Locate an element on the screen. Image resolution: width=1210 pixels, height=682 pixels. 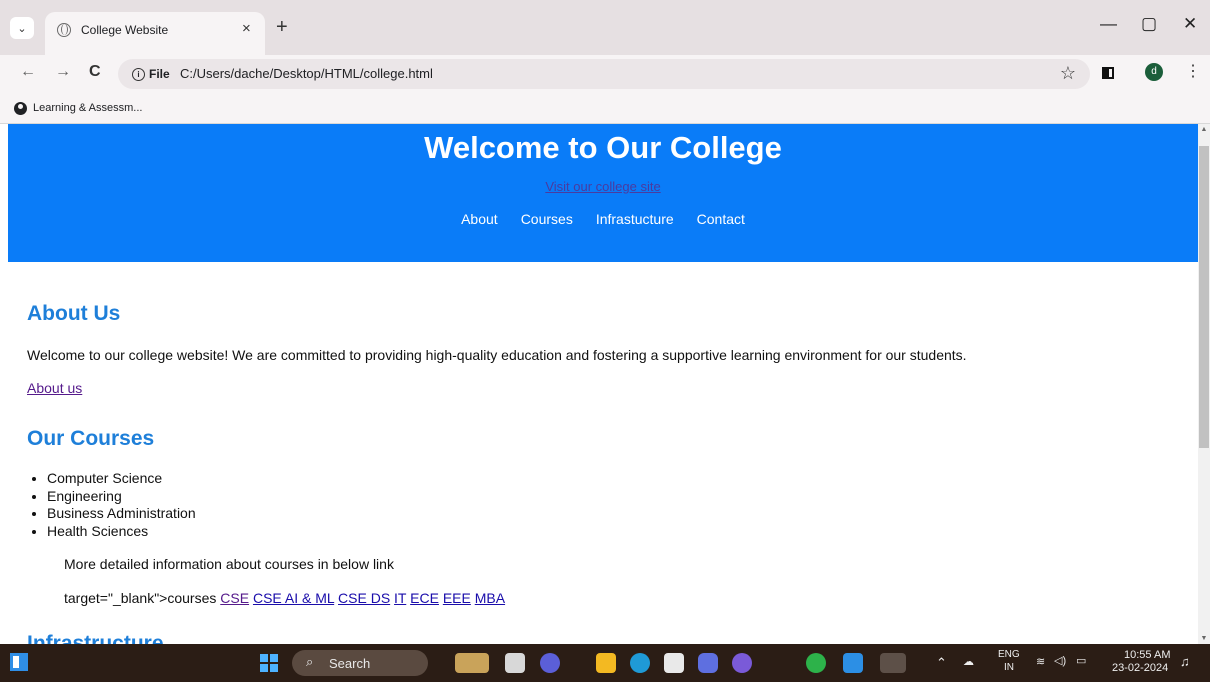
tab-search-button: ⌄ is located at coordinates (22, 28).